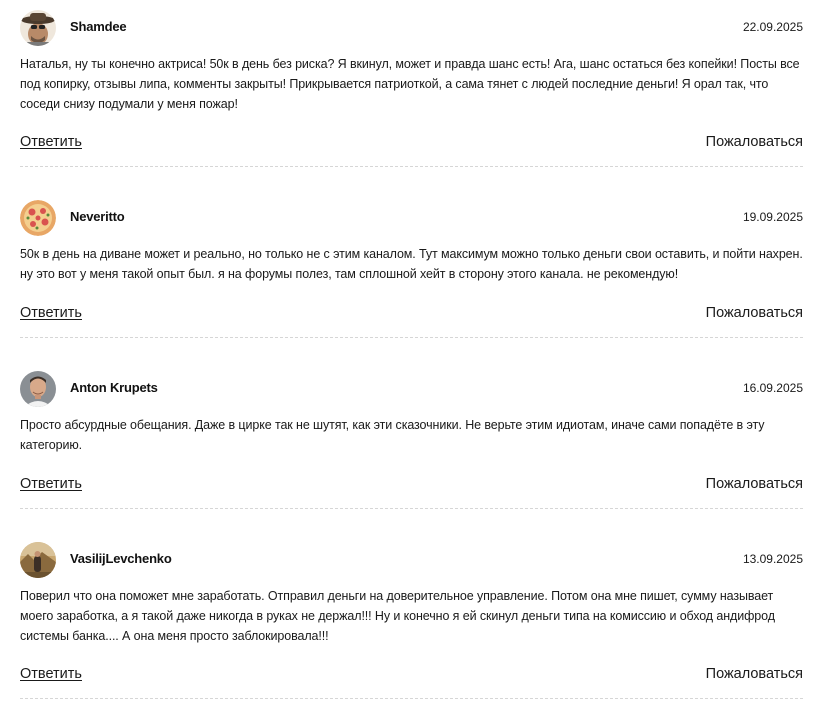  I want to click on comment-author: Neveritto, so click(97, 216).